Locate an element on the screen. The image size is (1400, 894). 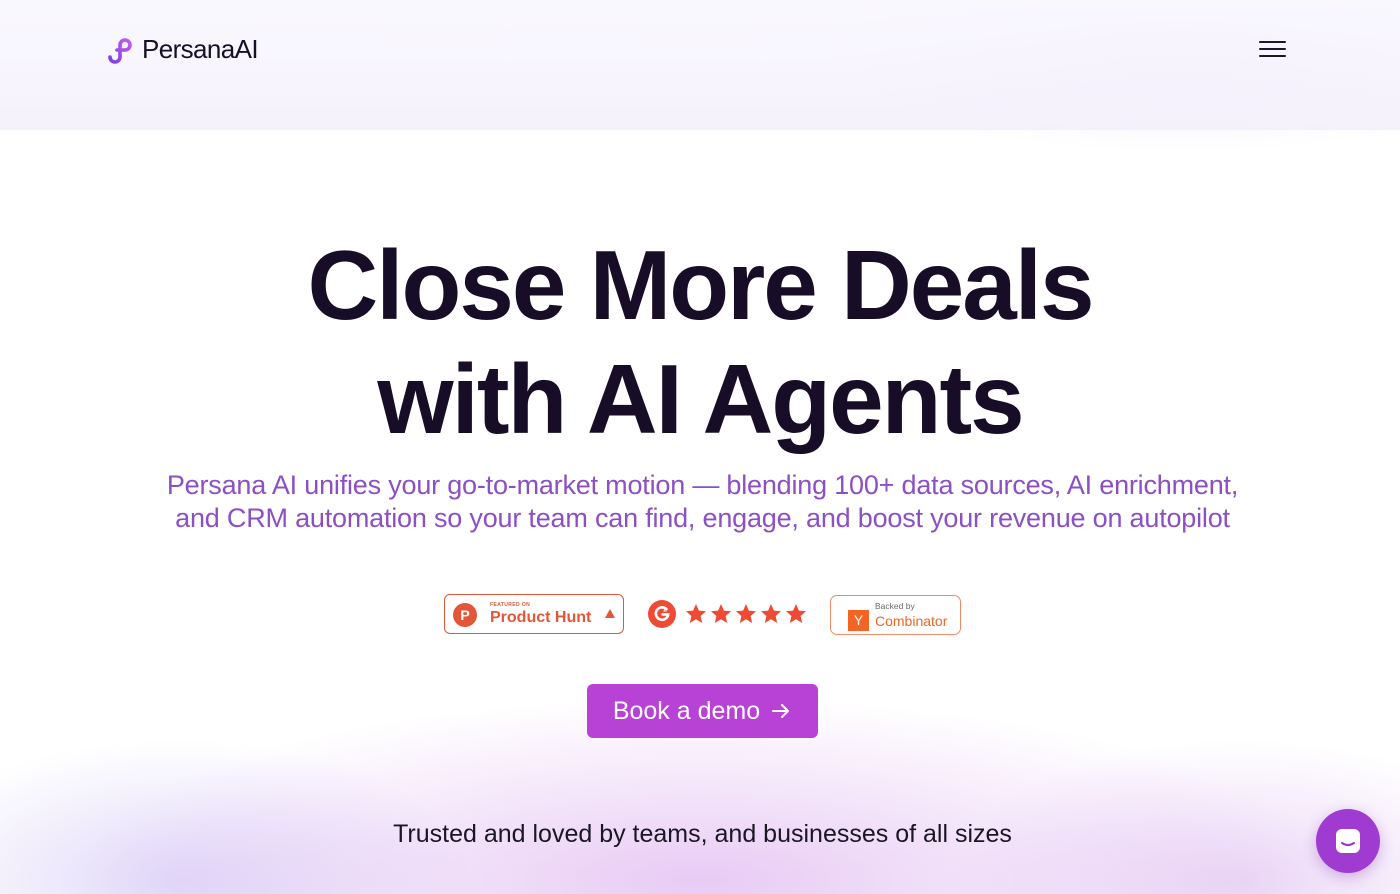
brand-name: PersanaAI is located at coordinates (200, 49).